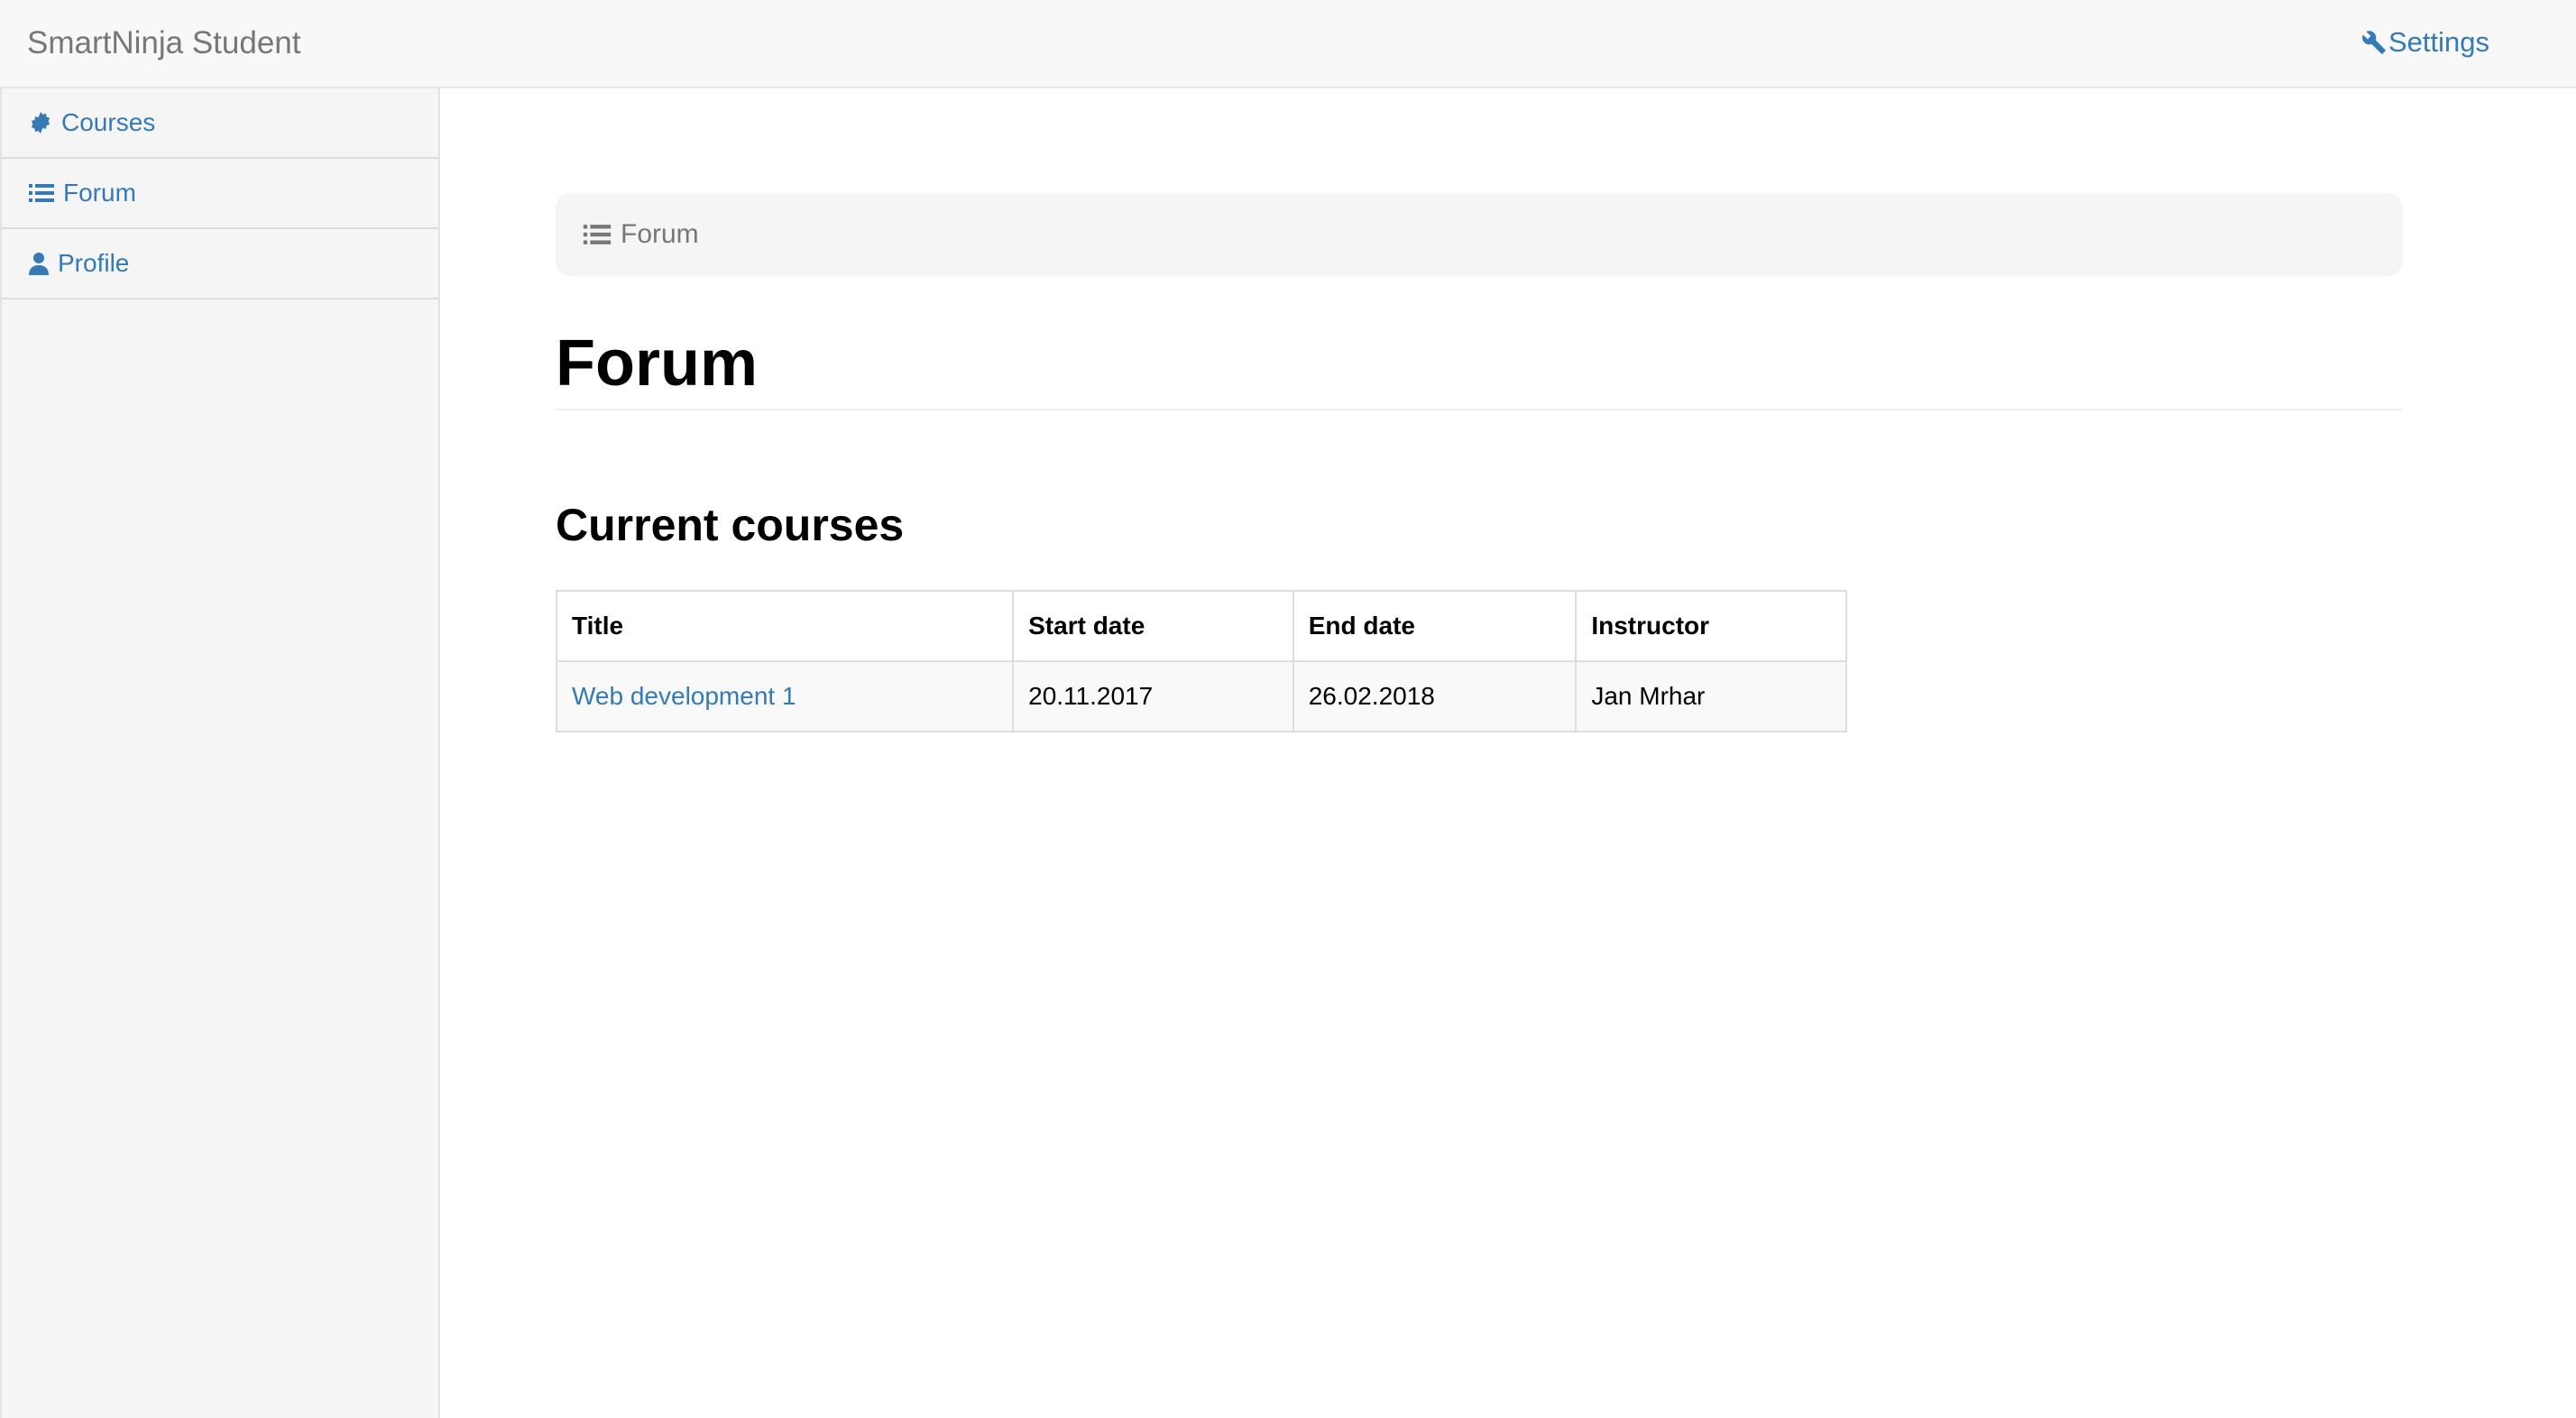 The height and width of the screenshot is (1418, 2576). What do you see at coordinates (108, 122) in the screenshot?
I see `sidebar-item-label: Courses` at bounding box center [108, 122].